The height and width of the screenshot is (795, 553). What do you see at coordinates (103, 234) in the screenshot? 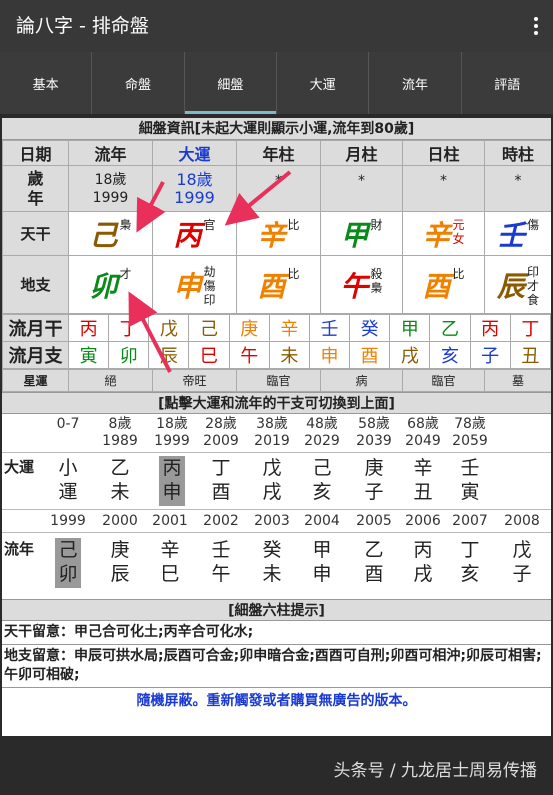
I see `stem-char: 己` at bounding box center [103, 234].